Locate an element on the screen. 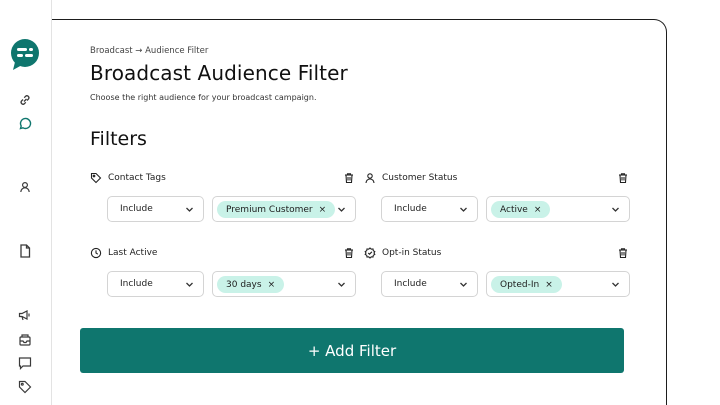 This screenshot has height=405, width=720. chip-label: Opted-In is located at coordinates (520, 284).